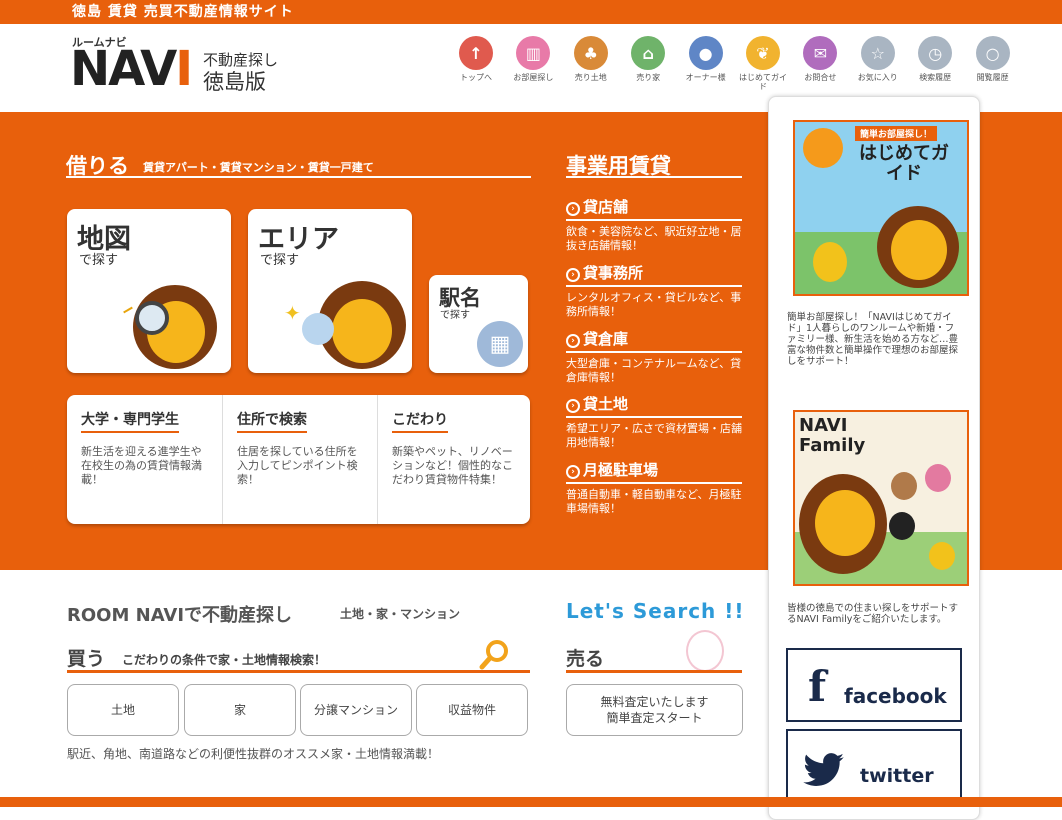 This screenshot has width=1062, height=820. Describe the element at coordinates (654, 208) in the screenshot. I see `business-rent-item-title: › 貸店舗` at that location.